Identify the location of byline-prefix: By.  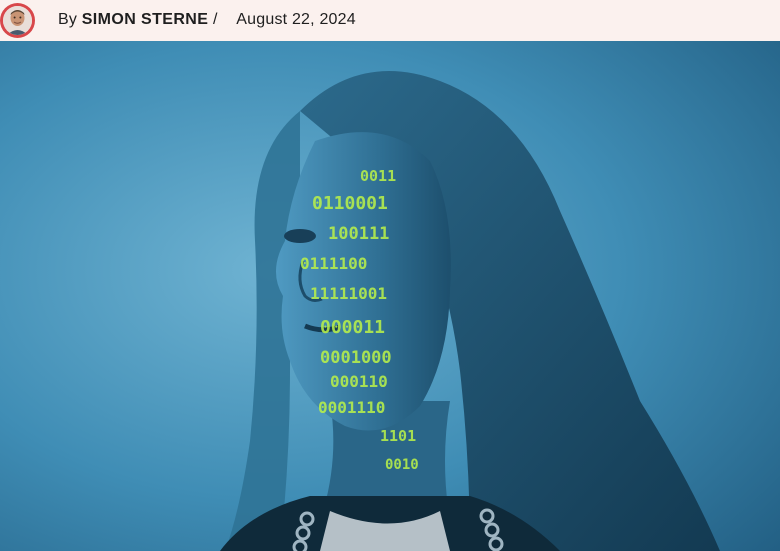
(68, 19).